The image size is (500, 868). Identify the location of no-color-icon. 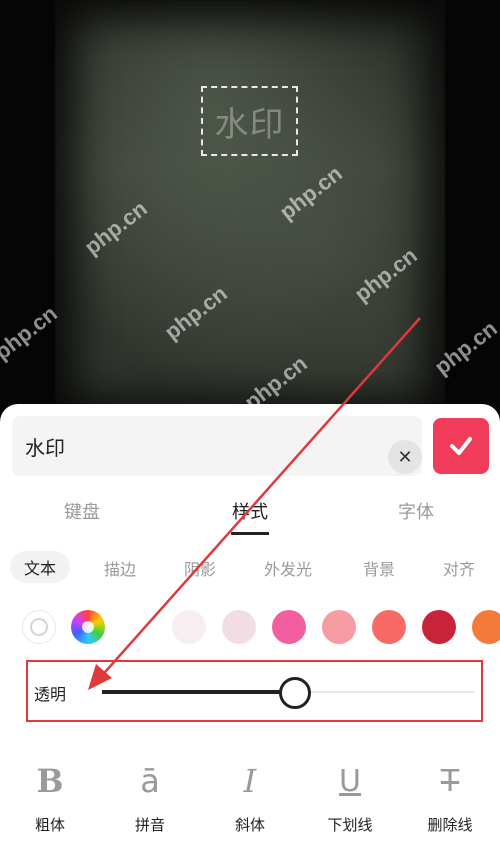
(39, 627).